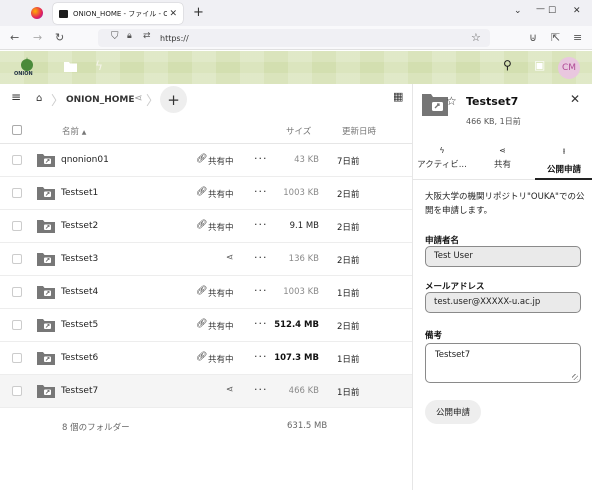 The image size is (592, 490). I want to click on menu-icon: ≡, so click(577, 37).